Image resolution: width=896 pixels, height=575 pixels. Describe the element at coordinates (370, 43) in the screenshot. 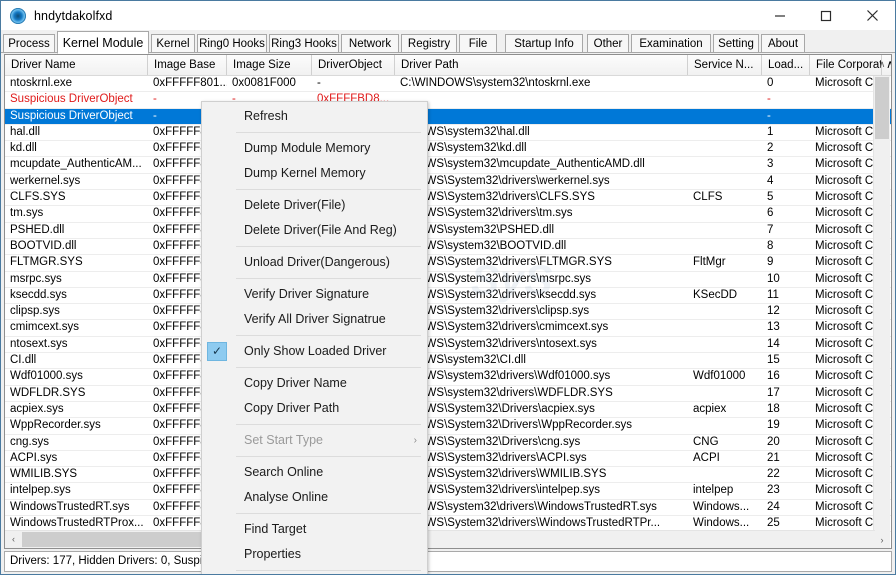

I see `tab-network: Network` at that location.